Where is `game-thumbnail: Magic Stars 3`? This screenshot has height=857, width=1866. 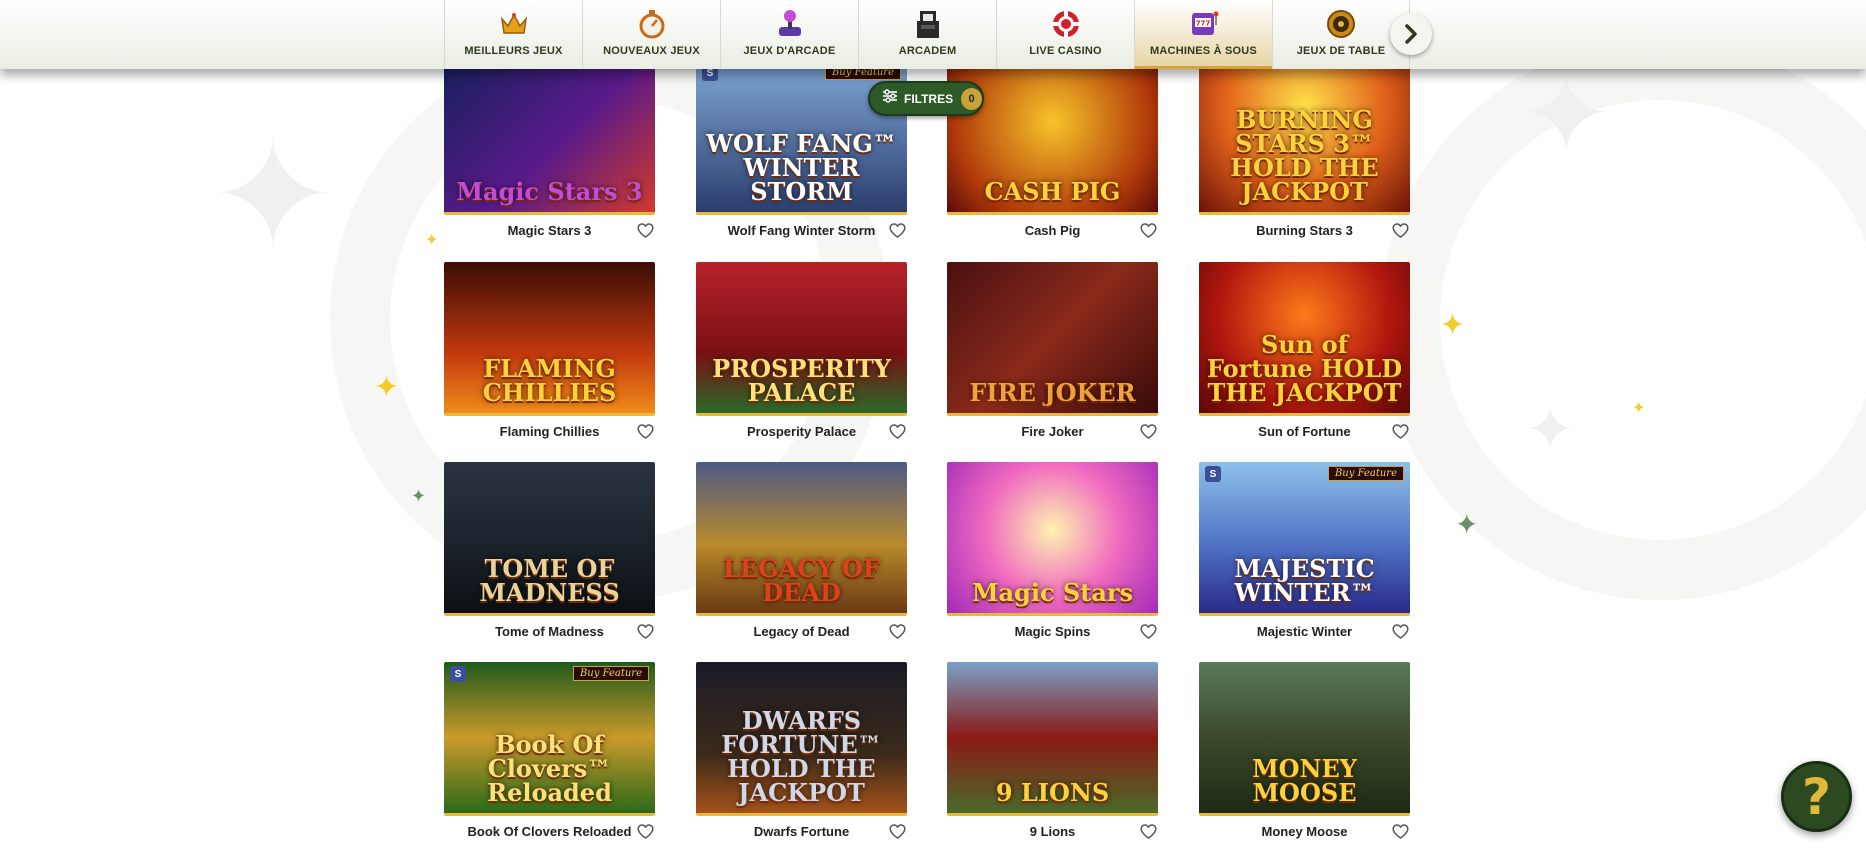 game-thumbnail: Magic Stars 3 is located at coordinates (549, 138).